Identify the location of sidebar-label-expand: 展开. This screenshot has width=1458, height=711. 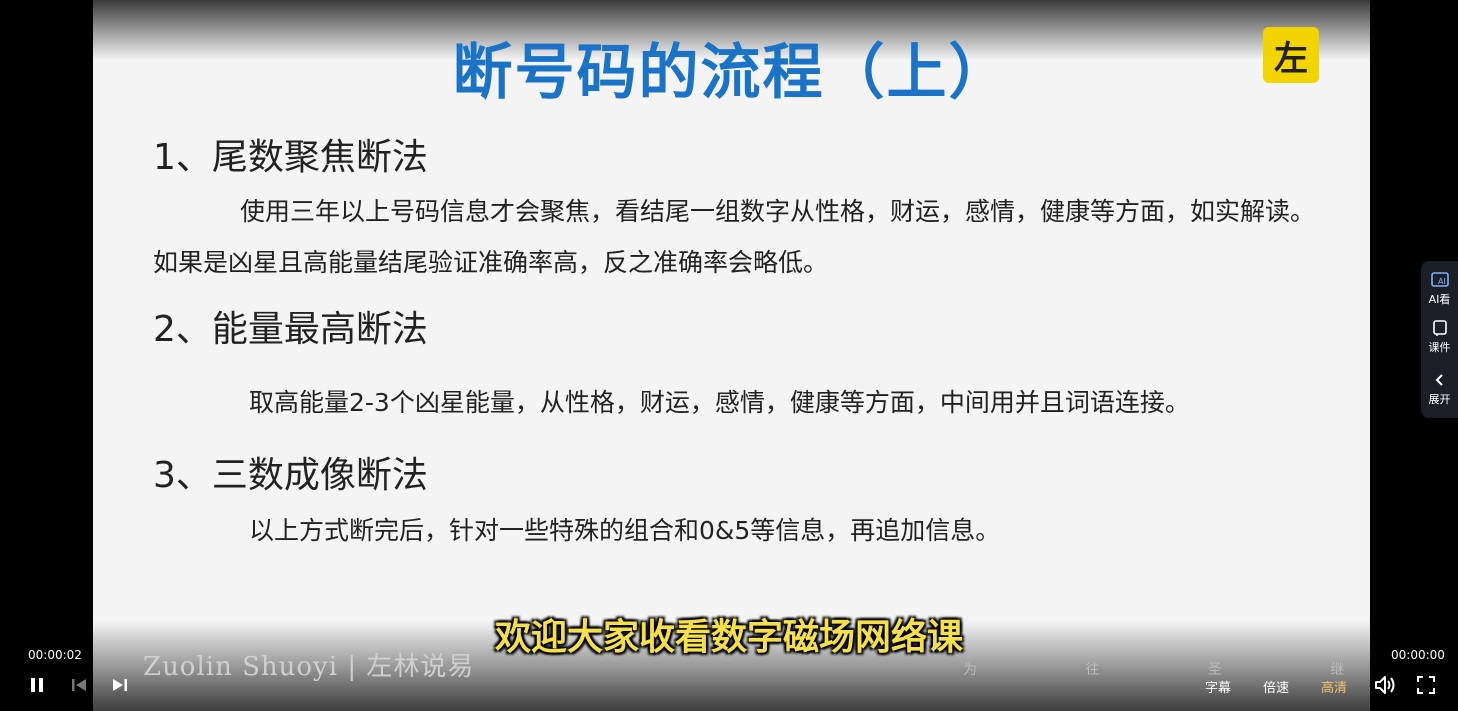
(1439, 399).